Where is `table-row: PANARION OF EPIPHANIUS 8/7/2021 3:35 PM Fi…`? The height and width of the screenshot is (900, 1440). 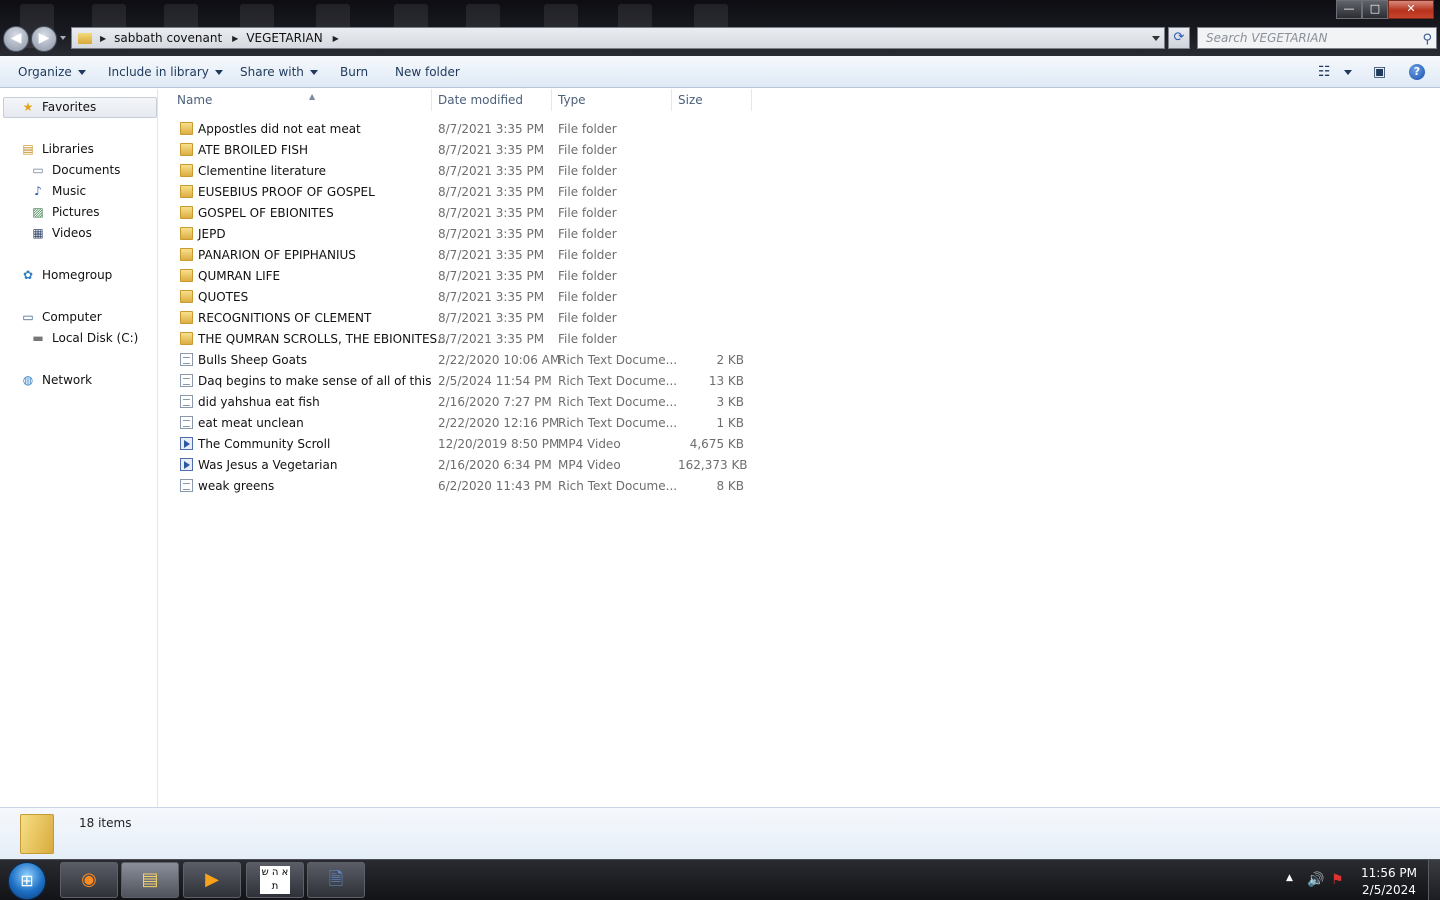
table-row: PANARION OF EPIPHANIUS 8/7/2021 3:35 PM Fi… is located at coordinates (466, 255).